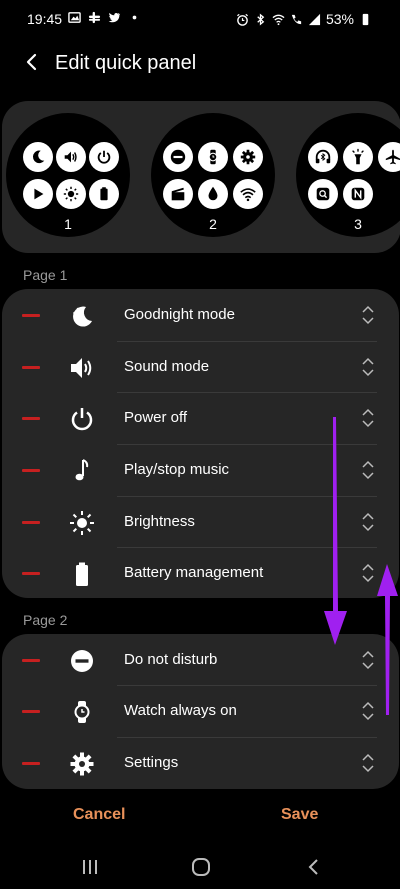  Describe the element at coordinates (314, 867) in the screenshot. I see `back-nav-icon` at that location.